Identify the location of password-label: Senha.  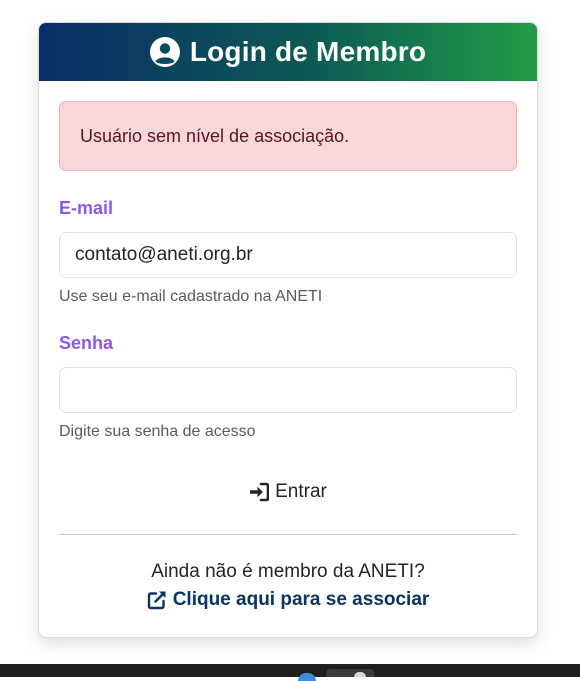
(86, 343).